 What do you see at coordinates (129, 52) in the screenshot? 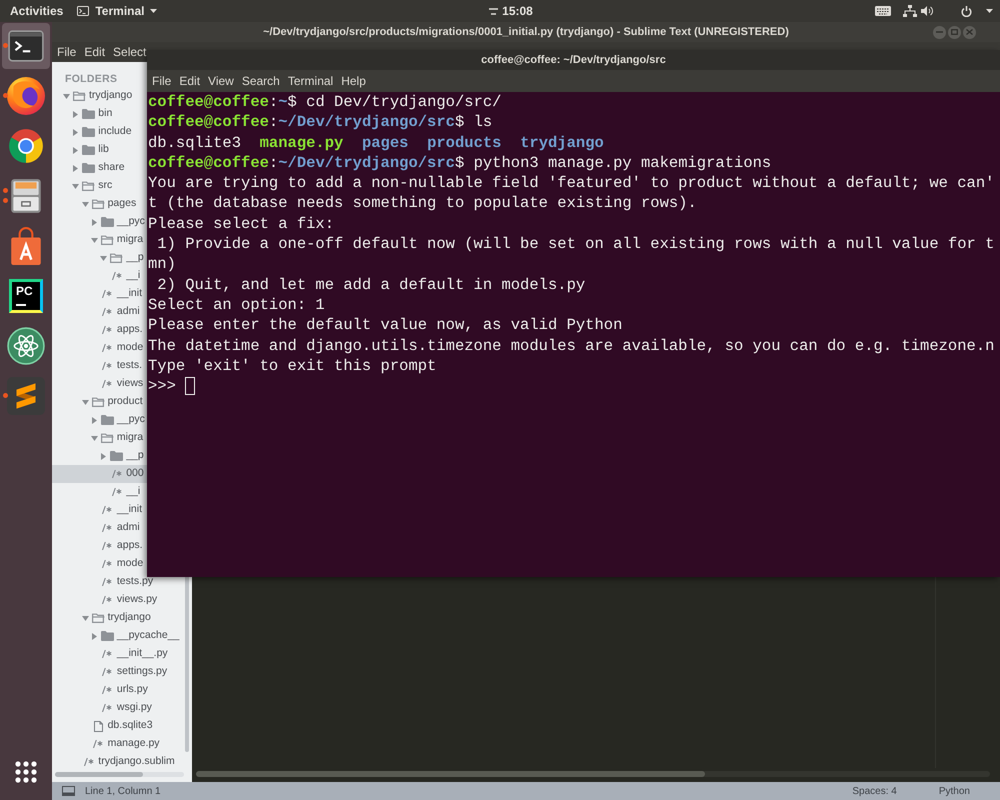
I see `menu-item: Select` at bounding box center [129, 52].